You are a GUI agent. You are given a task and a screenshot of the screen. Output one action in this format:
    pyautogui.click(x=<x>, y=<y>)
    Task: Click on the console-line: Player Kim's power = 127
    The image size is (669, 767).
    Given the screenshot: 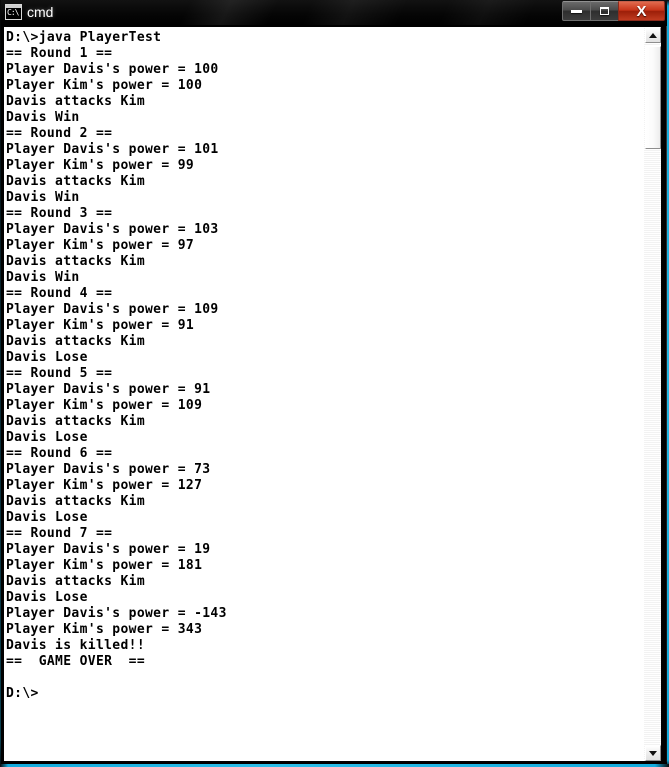 What is the action you would take?
    pyautogui.click(x=104, y=485)
    